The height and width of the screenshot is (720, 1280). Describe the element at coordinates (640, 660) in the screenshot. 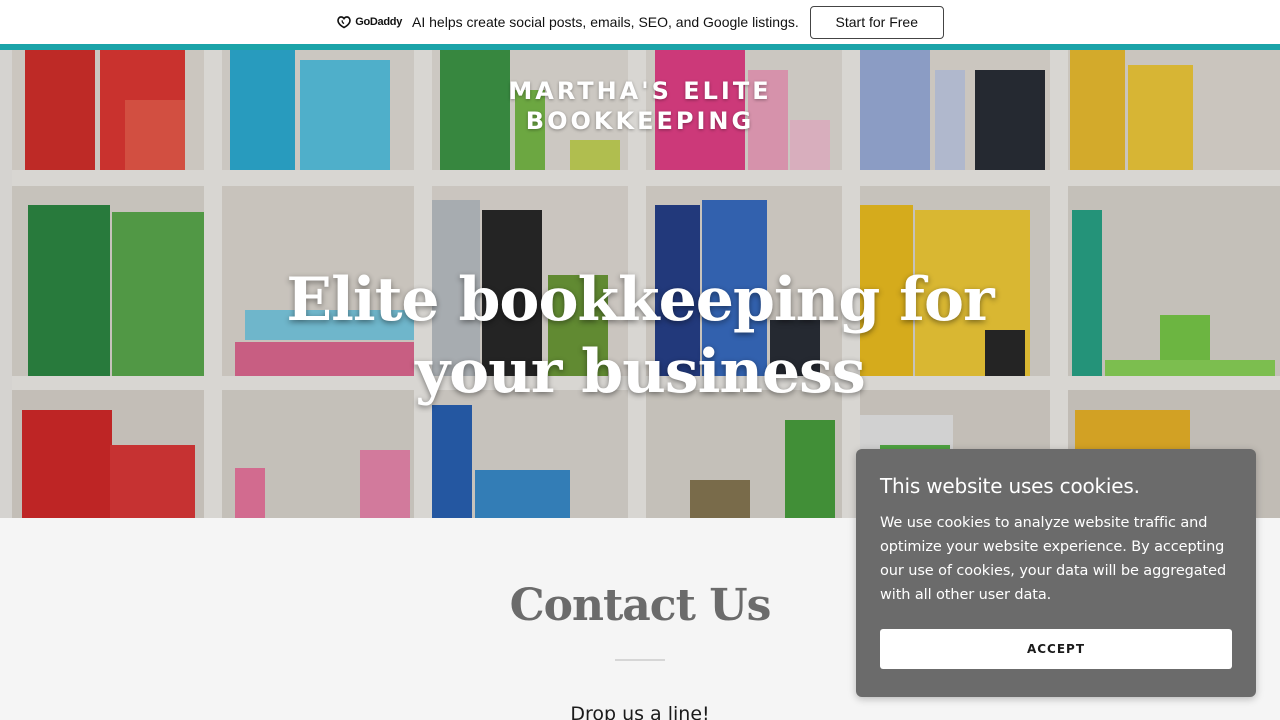

I see `contact-divider` at that location.